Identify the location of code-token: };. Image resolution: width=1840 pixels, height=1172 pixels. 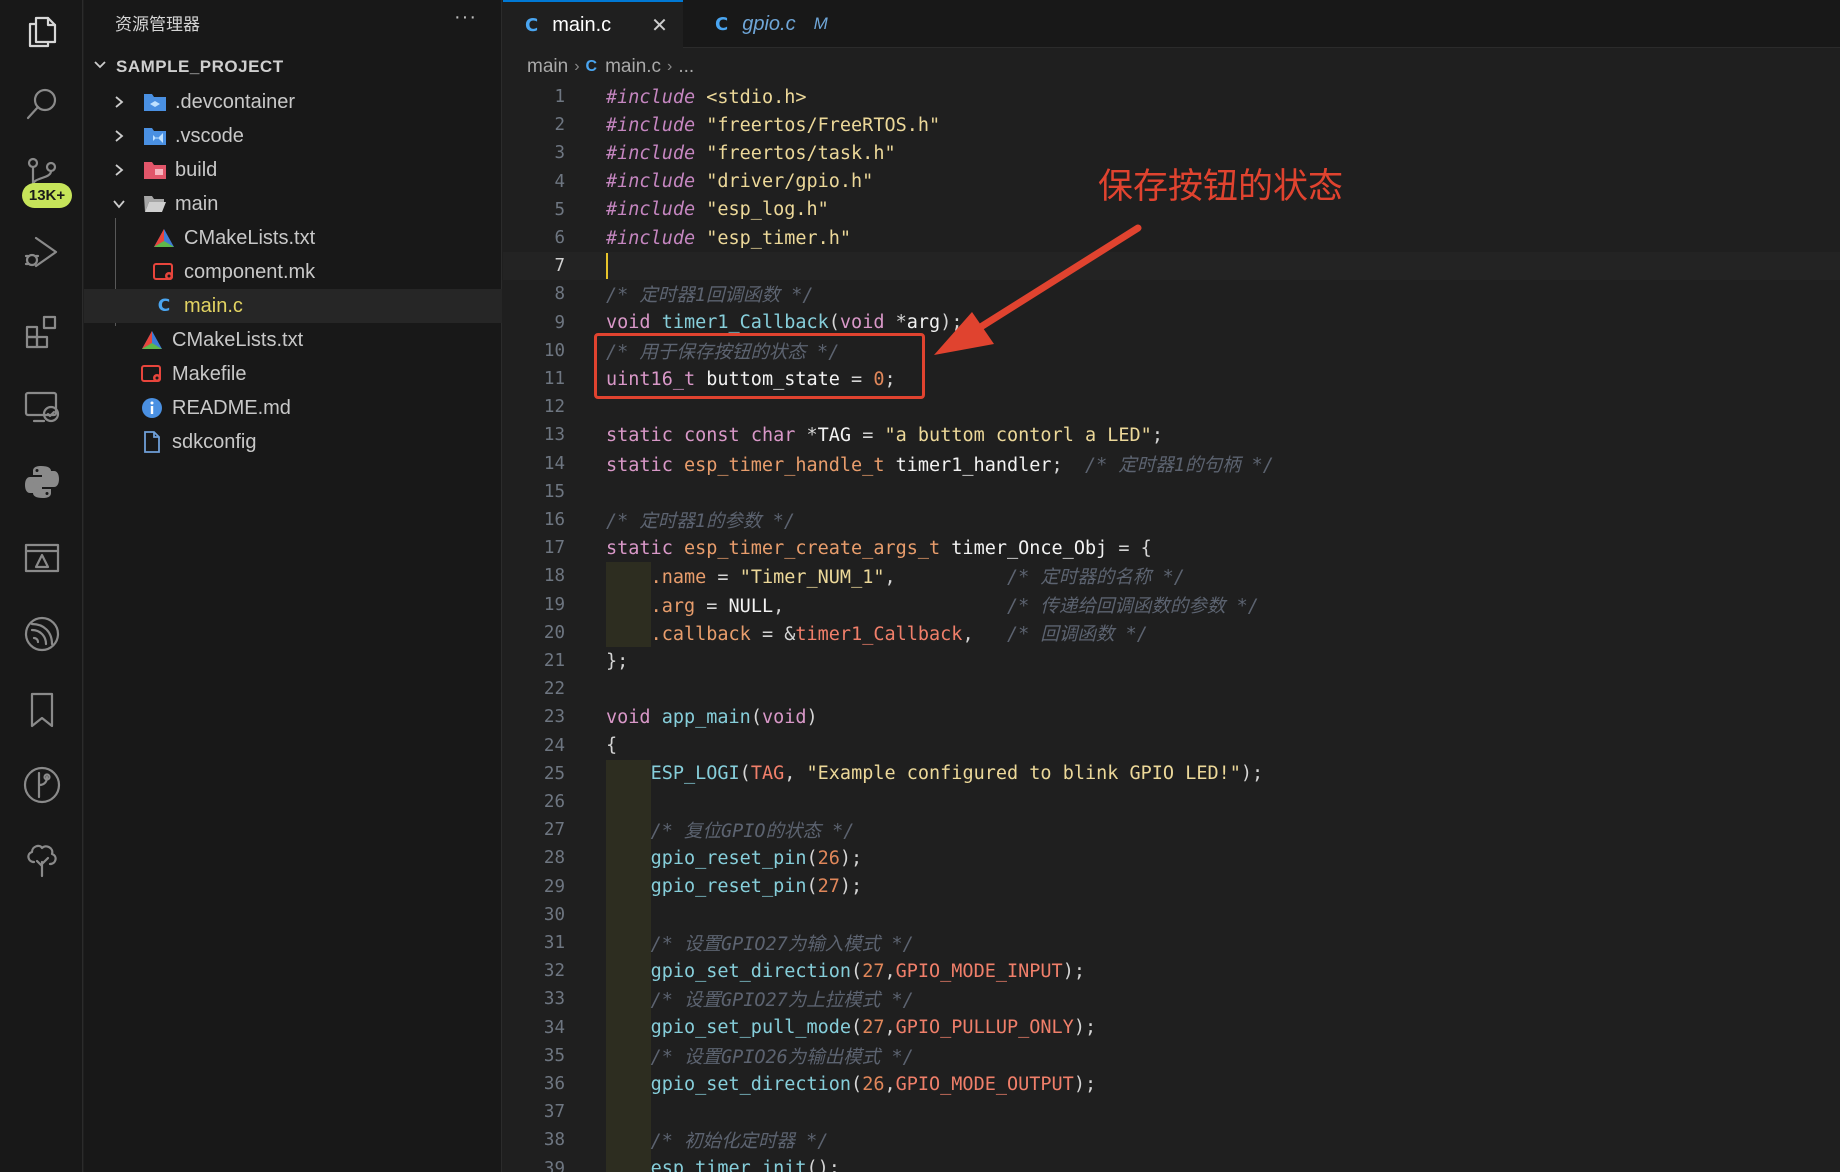
(617, 661).